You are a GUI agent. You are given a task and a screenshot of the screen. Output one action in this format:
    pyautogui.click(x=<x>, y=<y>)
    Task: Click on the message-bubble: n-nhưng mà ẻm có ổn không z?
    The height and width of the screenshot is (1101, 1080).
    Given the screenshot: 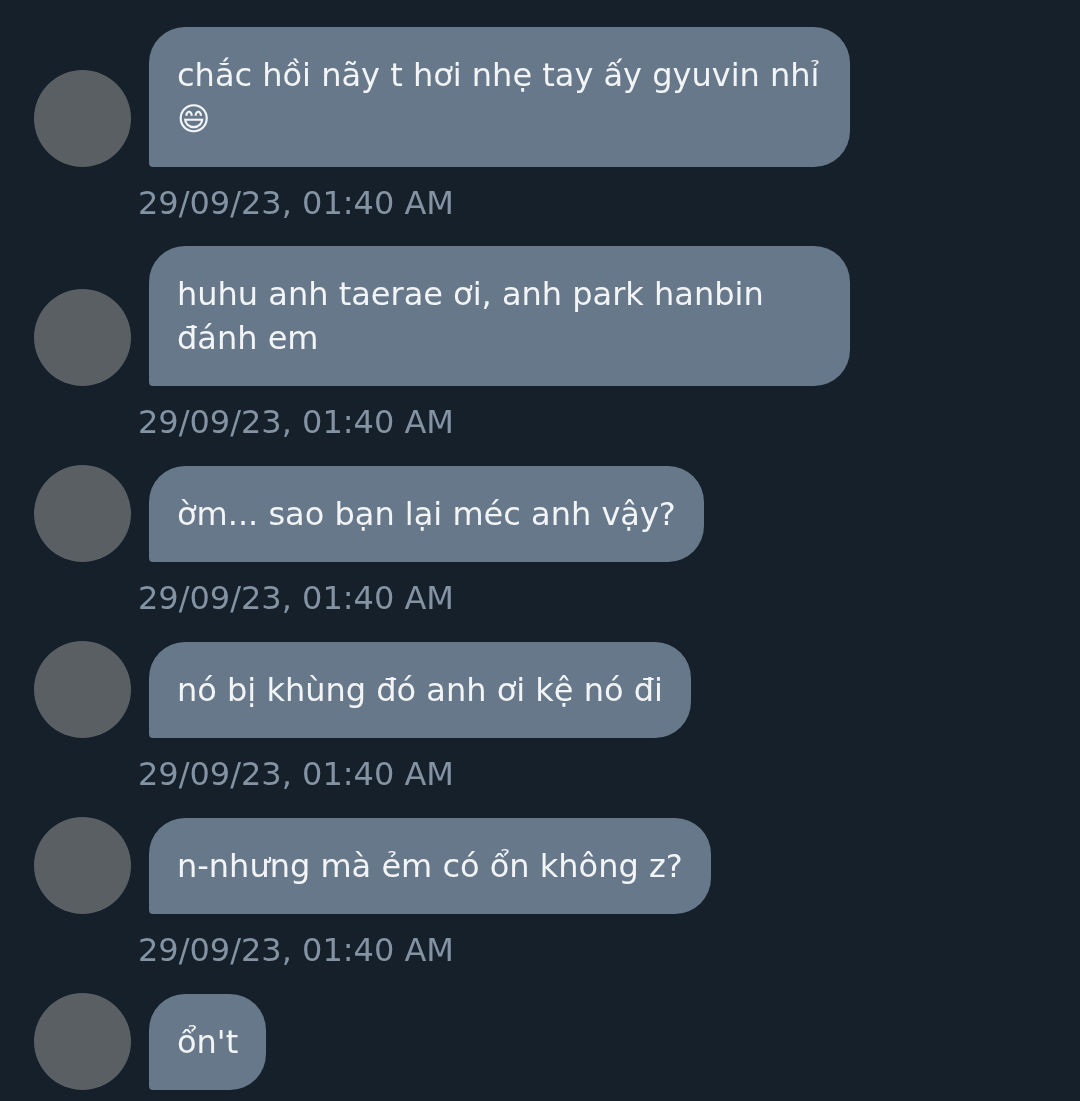 What is the action you would take?
    pyautogui.click(x=430, y=866)
    